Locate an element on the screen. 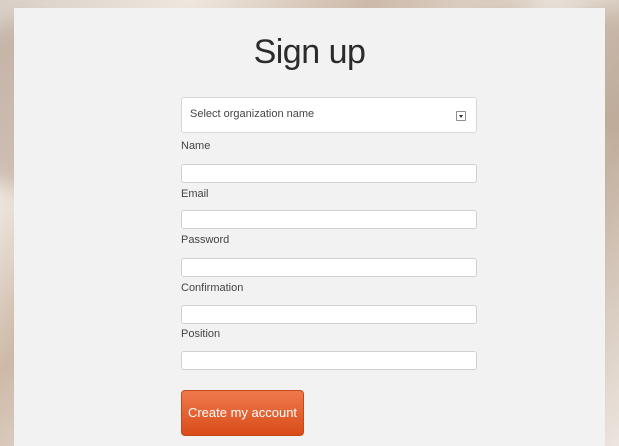  email-field is located at coordinates (329, 219).